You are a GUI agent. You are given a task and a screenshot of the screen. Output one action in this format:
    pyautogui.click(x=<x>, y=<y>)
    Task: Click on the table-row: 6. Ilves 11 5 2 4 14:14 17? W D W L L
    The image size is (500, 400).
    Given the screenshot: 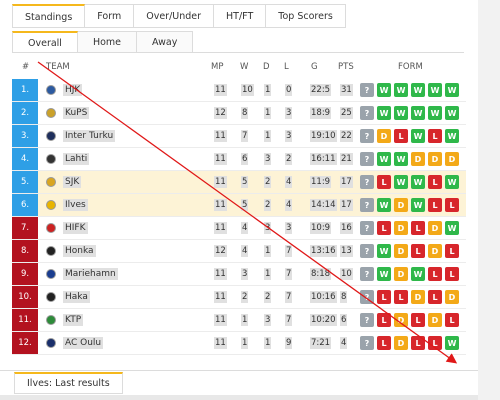 What is the action you would take?
    pyautogui.click(x=239, y=205)
    